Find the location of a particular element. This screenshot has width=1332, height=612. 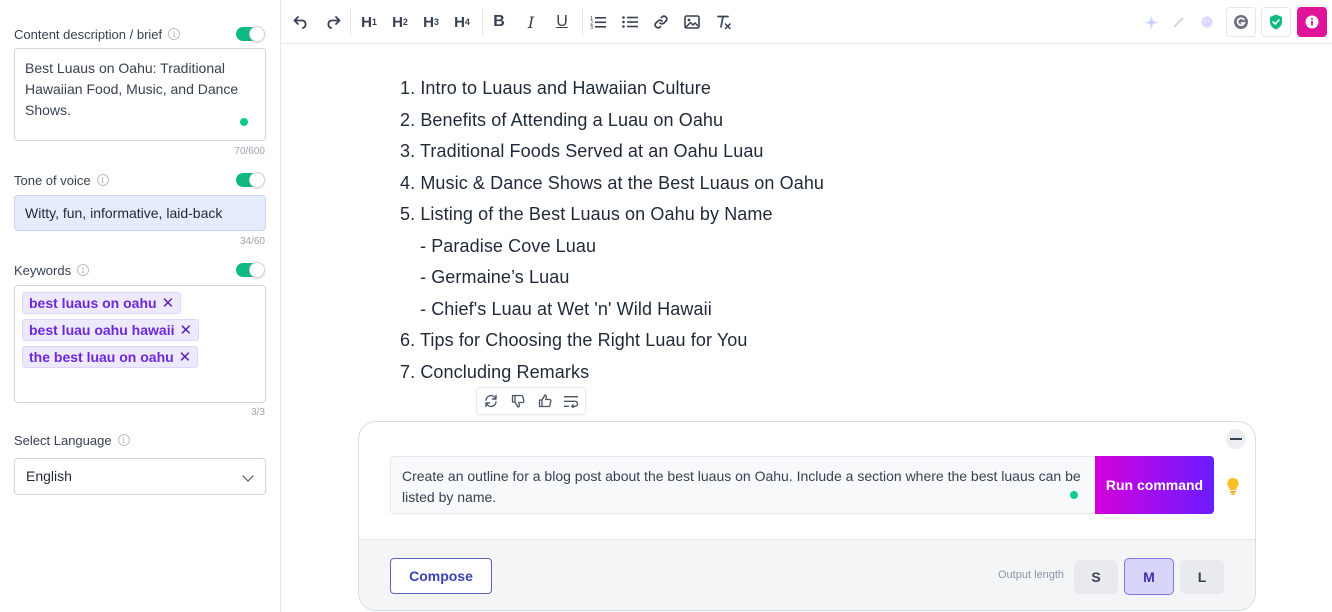

outline-subitem: - Chief's Luau at Wet 'n' Wild Hawaii is located at coordinates (566, 309).